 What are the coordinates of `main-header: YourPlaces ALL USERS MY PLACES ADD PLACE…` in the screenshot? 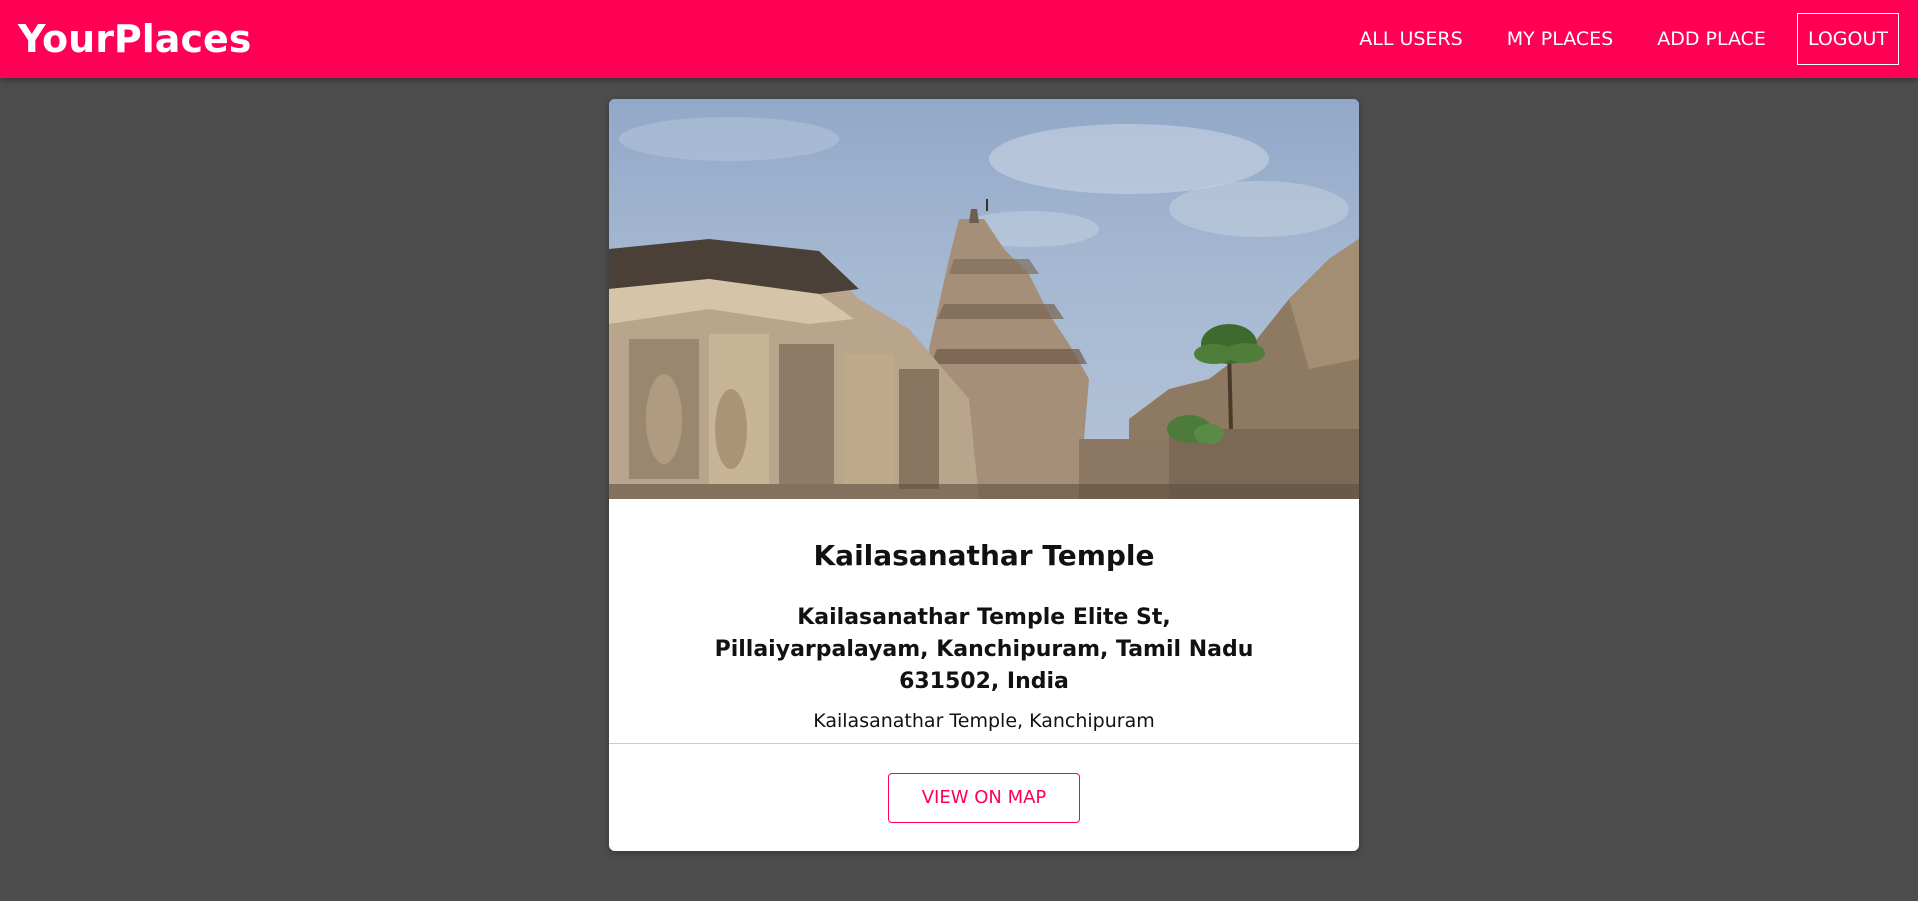 It's located at (959, 39).